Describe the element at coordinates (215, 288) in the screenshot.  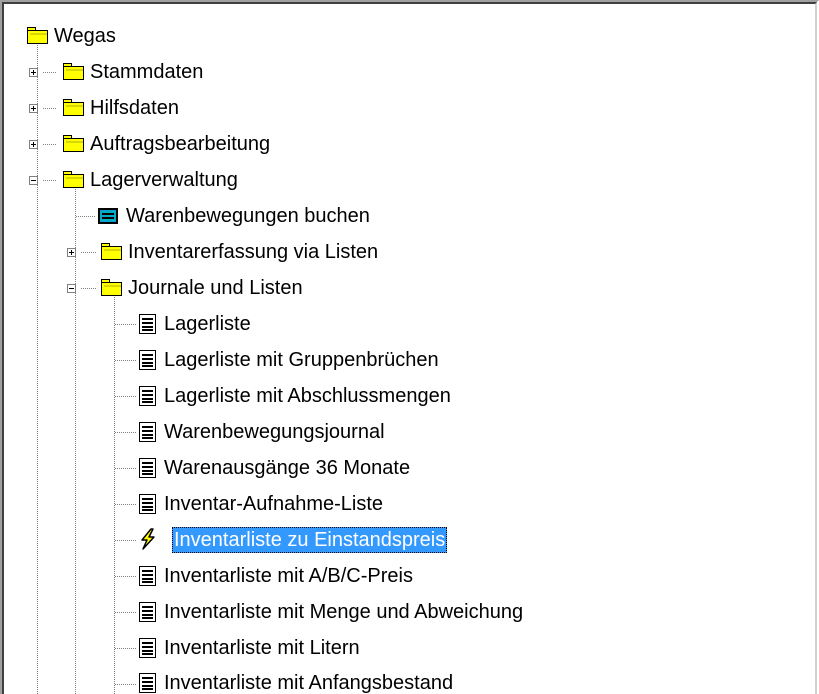
I see `tree-node-label: Journale und Listen` at that location.